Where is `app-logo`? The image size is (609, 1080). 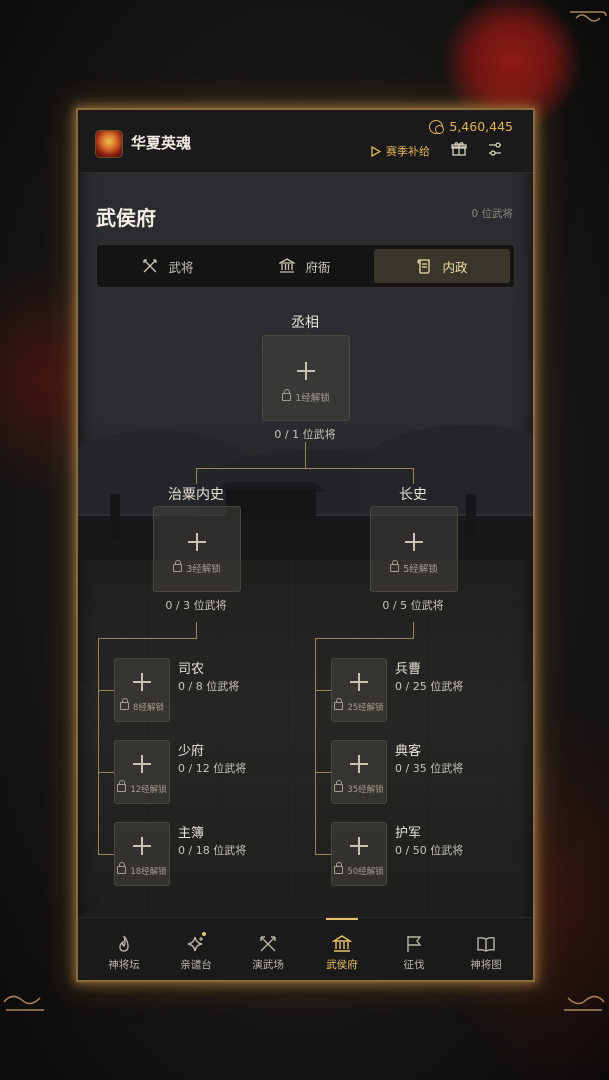
app-logo is located at coordinates (109, 144).